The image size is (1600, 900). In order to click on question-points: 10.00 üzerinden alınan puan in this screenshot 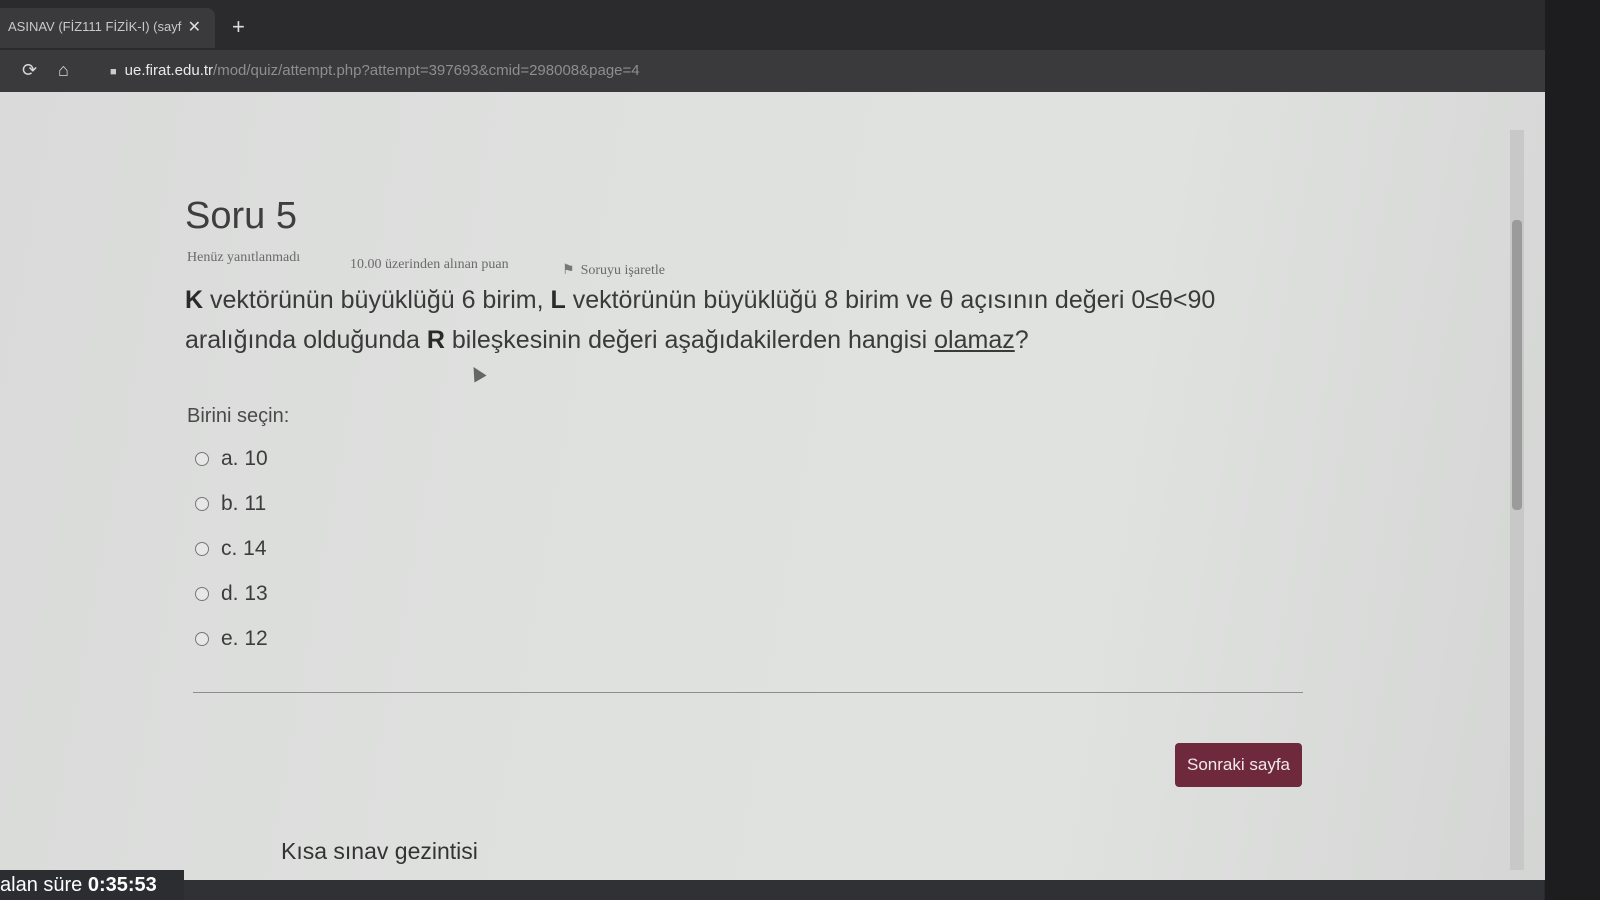, I will do `click(429, 264)`.